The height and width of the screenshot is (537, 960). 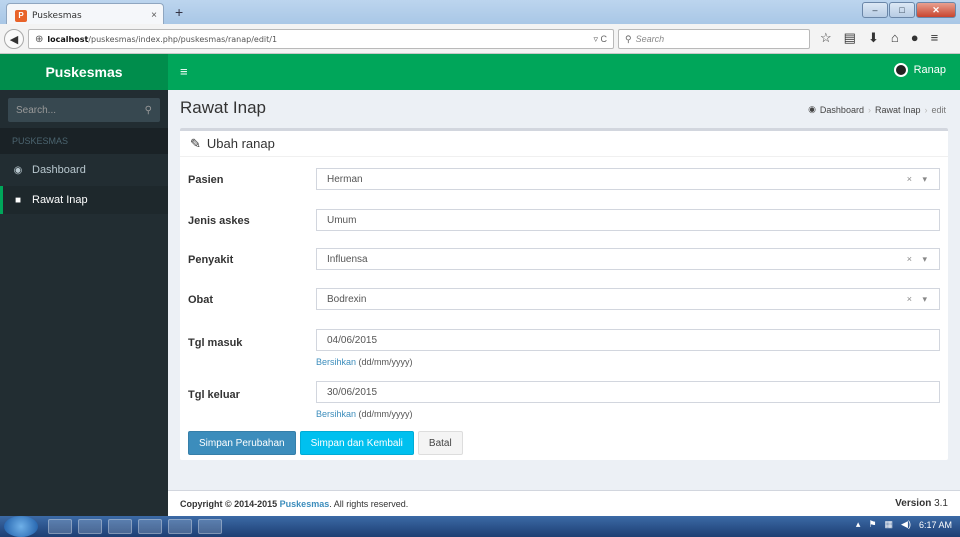 What do you see at coordinates (135, 526) in the screenshot?
I see `taskbar-items` at bounding box center [135, 526].